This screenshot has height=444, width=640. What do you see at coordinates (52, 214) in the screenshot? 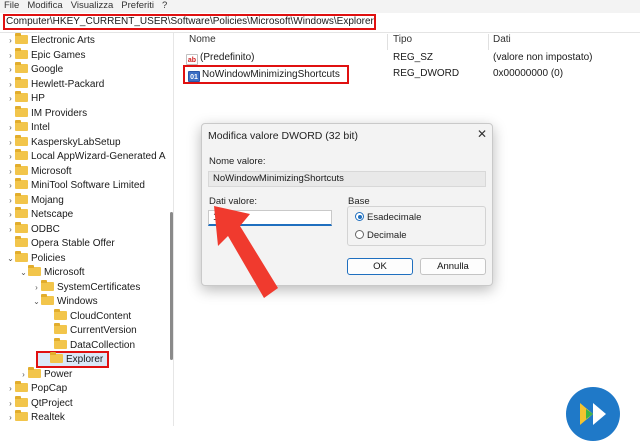
I see `tree-item-label: Netscape` at bounding box center [52, 214].